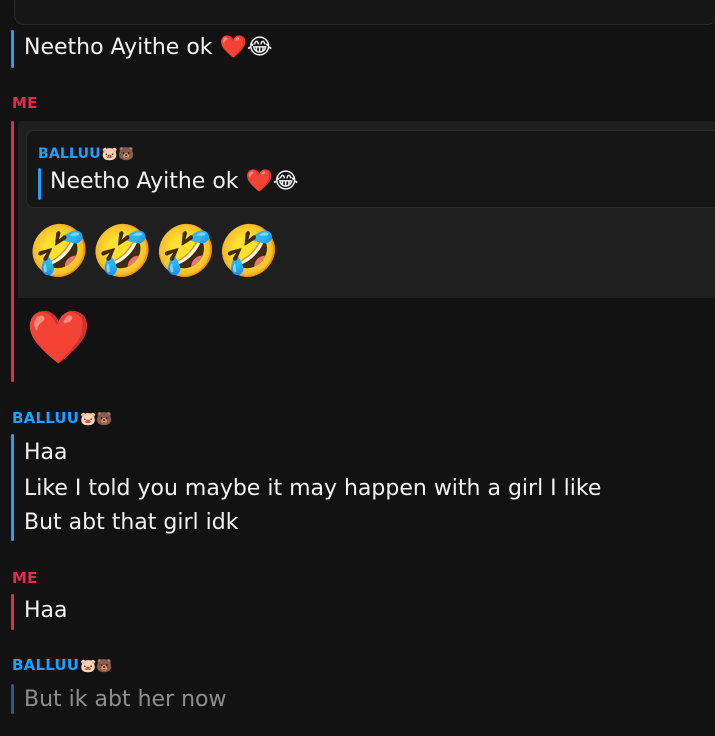 This screenshot has width=715, height=736. I want to click on message-text: But abt that girl idk, so click(131, 522).